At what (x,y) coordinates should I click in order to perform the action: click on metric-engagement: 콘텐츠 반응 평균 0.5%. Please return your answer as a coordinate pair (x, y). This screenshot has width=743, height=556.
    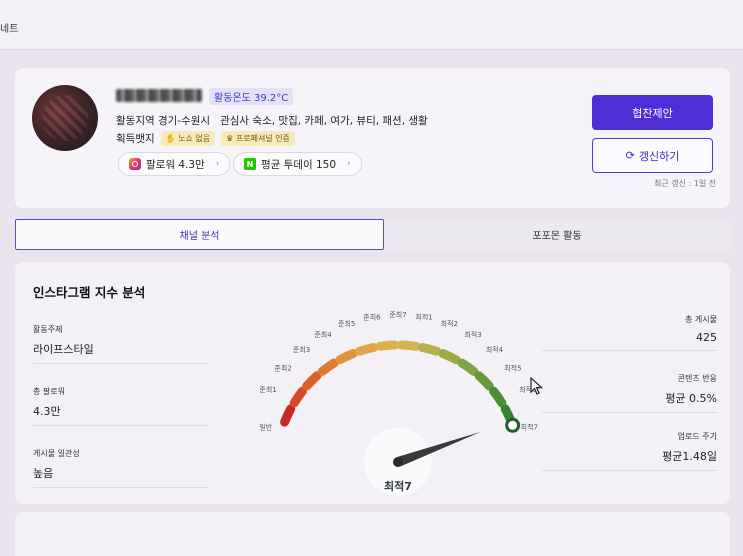
    Looking at the image, I should click on (629, 393).